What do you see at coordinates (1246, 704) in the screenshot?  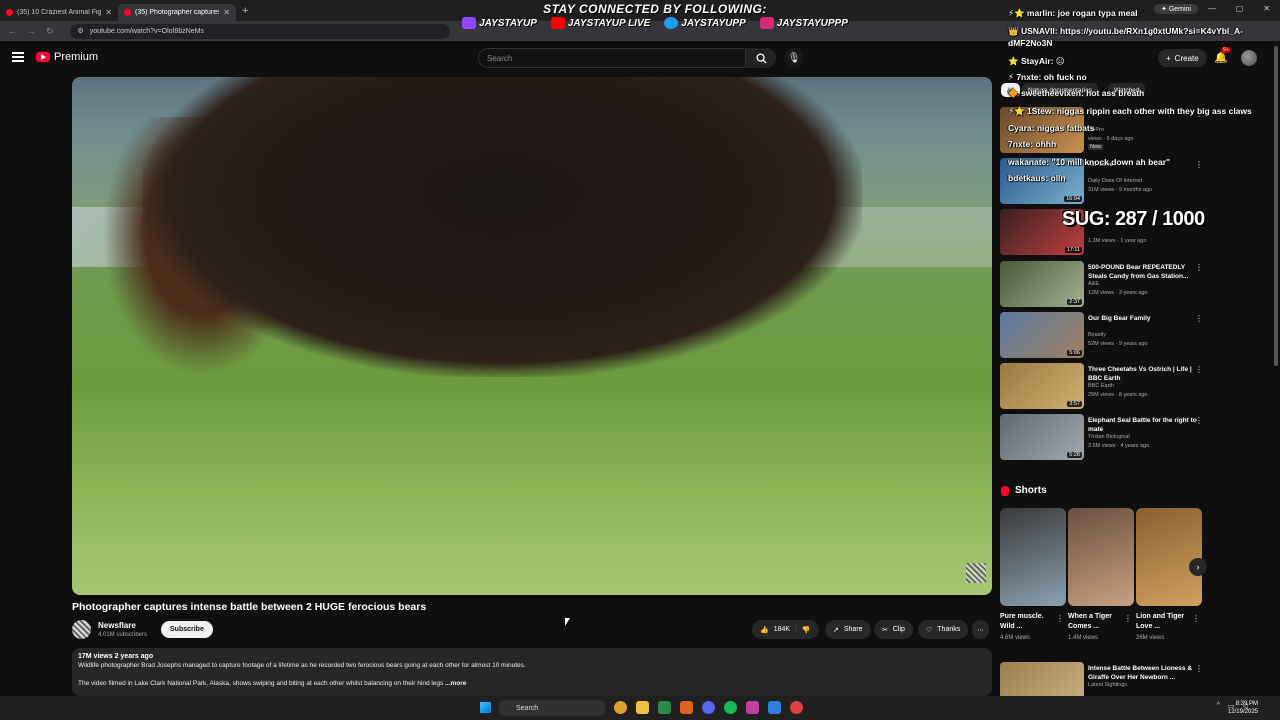 I see `clock-time: 8:39 PM` at bounding box center [1246, 704].